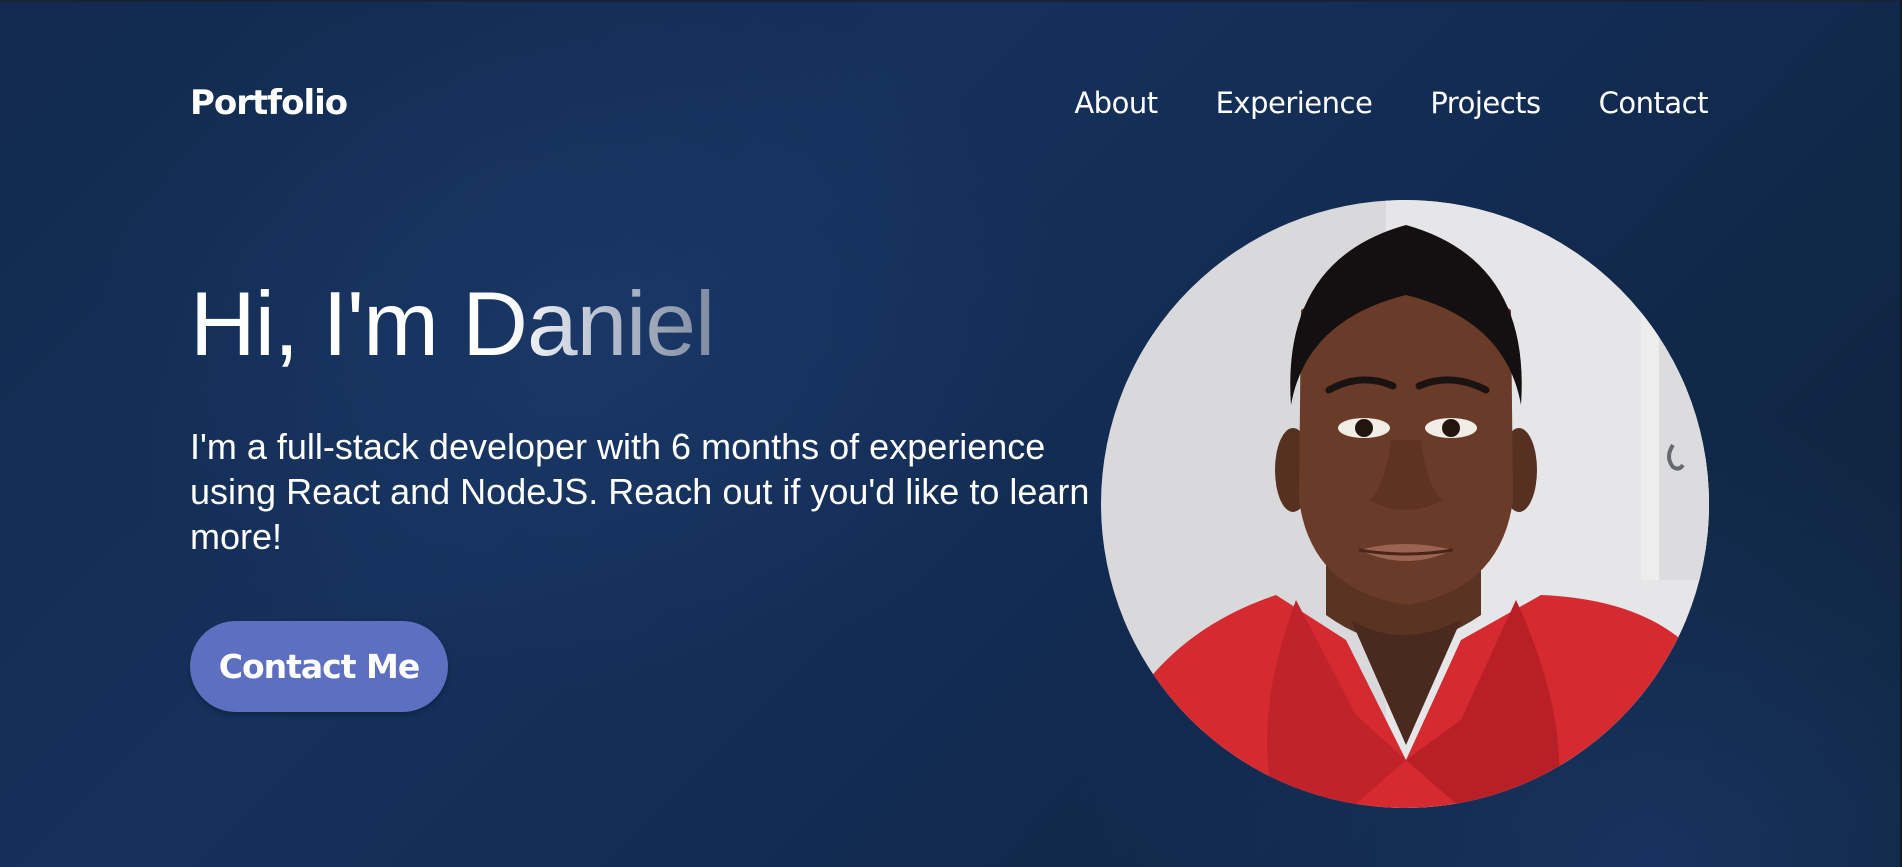 The image size is (1902, 867). Describe the element at coordinates (1294, 103) in the screenshot. I see `nav-link-experience: Experience` at that location.